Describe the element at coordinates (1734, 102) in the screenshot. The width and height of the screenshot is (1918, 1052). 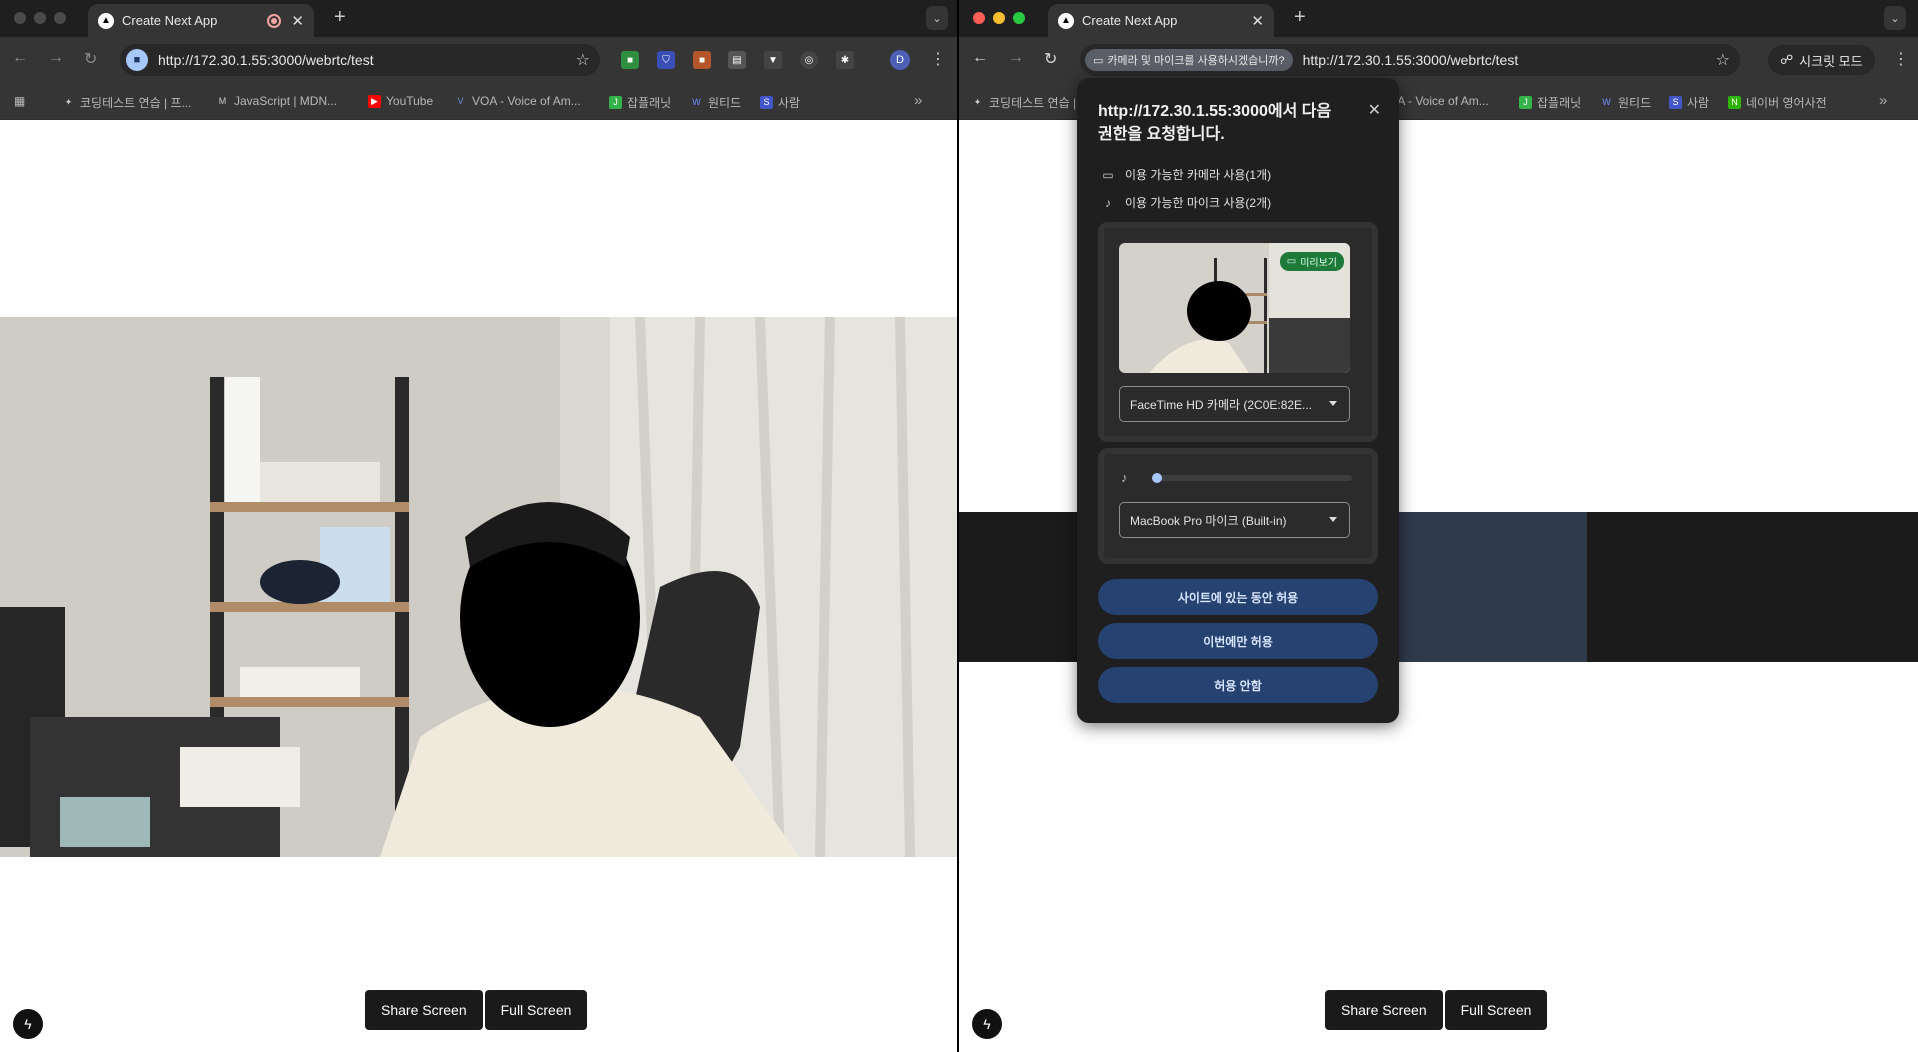
I see `naver-icon: N` at that location.